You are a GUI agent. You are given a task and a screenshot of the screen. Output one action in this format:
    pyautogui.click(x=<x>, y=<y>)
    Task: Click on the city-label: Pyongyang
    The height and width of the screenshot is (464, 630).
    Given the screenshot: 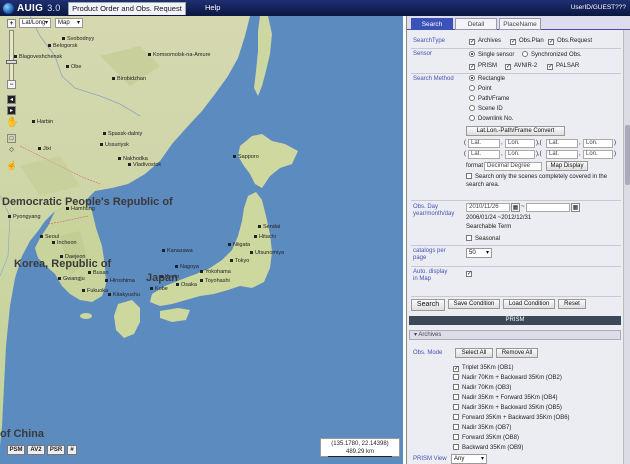 What is the action you would take?
    pyautogui.click(x=24, y=217)
    